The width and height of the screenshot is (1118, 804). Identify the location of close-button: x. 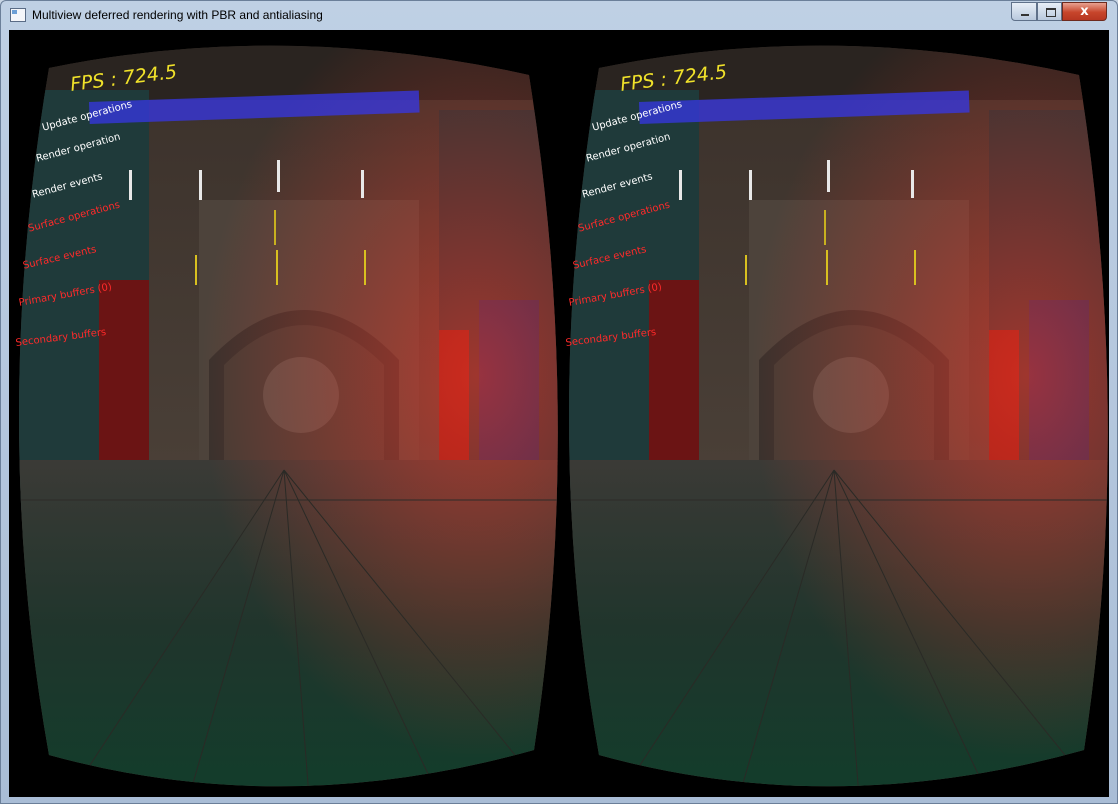
(1084, 11).